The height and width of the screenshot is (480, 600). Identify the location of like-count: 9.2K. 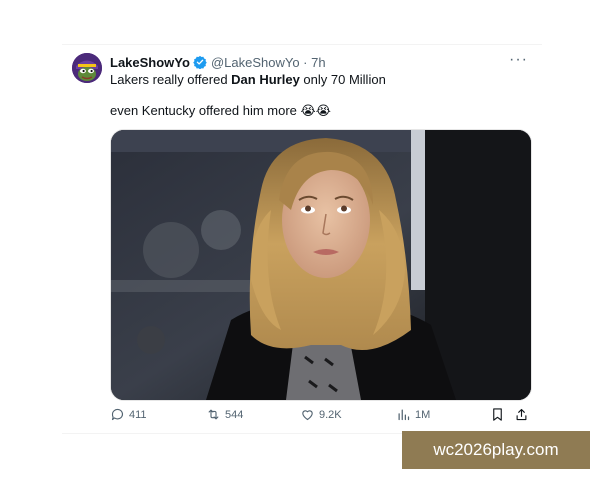
(330, 414).